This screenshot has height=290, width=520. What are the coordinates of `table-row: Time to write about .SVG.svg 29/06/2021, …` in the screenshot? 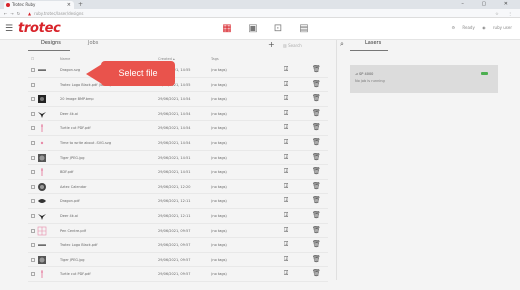 It's located at (178, 143).